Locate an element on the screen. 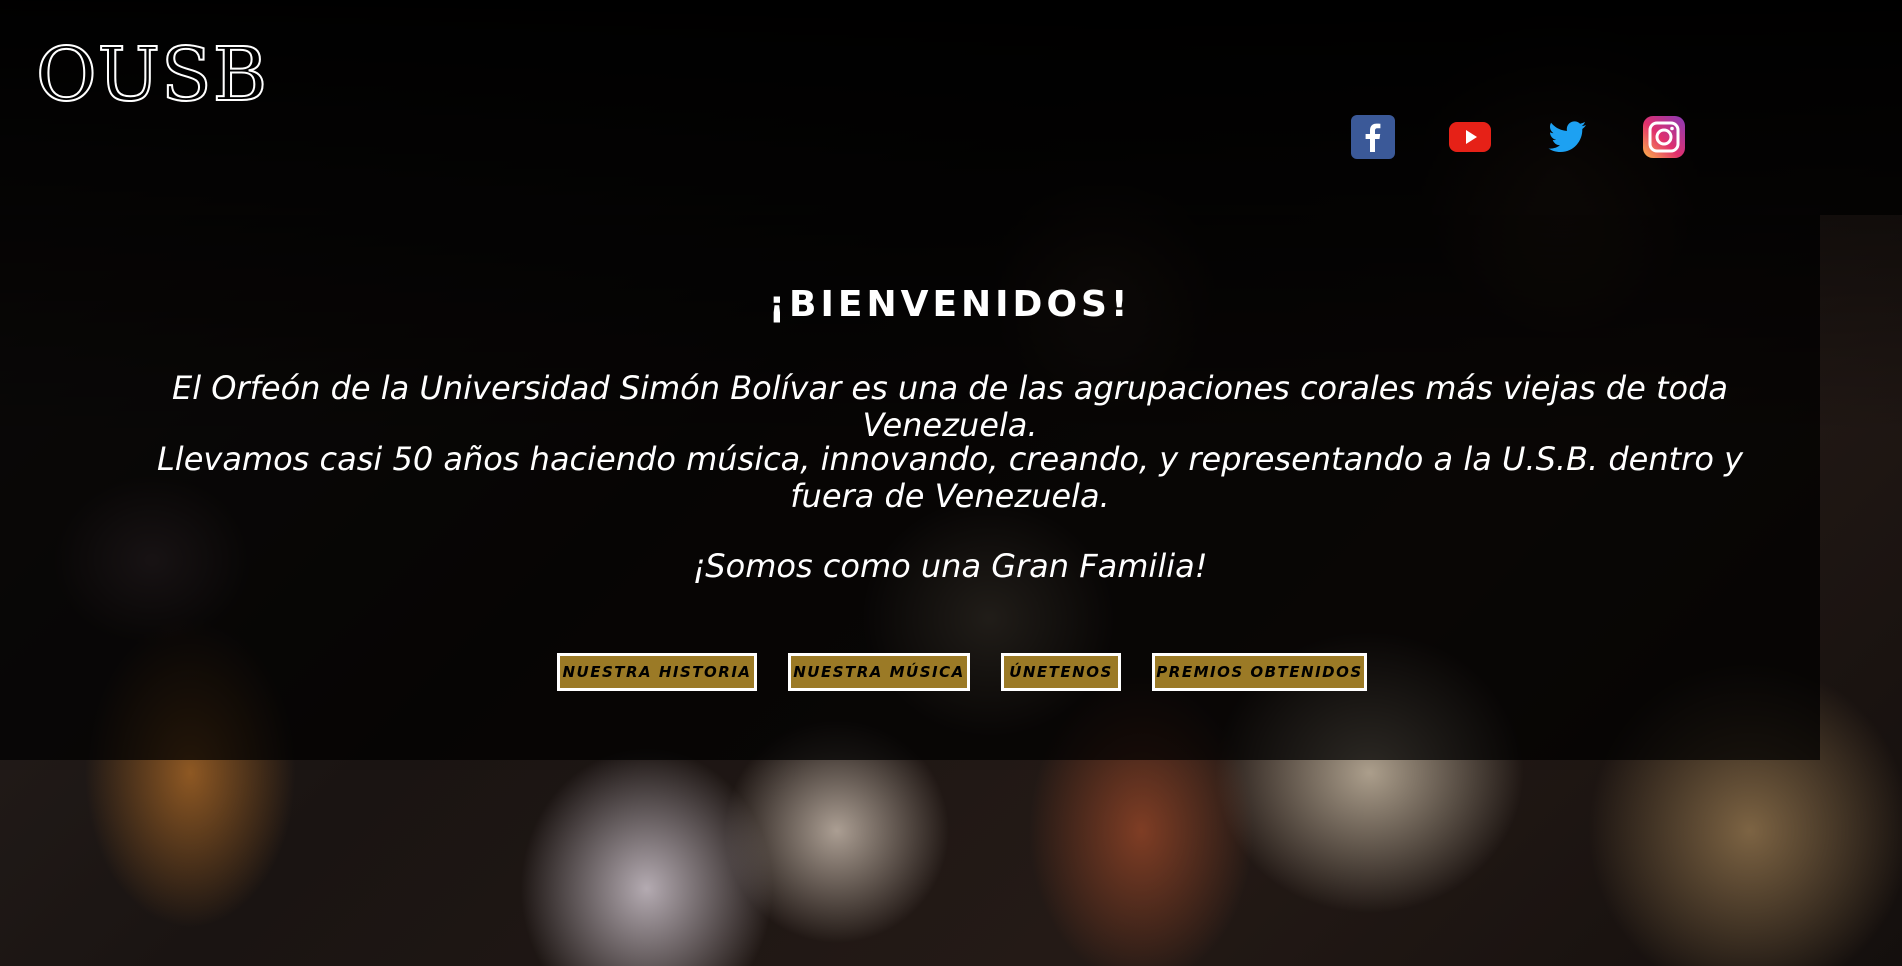 This screenshot has width=1902, height=966. facebook-link is located at coordinates (1373, 137).